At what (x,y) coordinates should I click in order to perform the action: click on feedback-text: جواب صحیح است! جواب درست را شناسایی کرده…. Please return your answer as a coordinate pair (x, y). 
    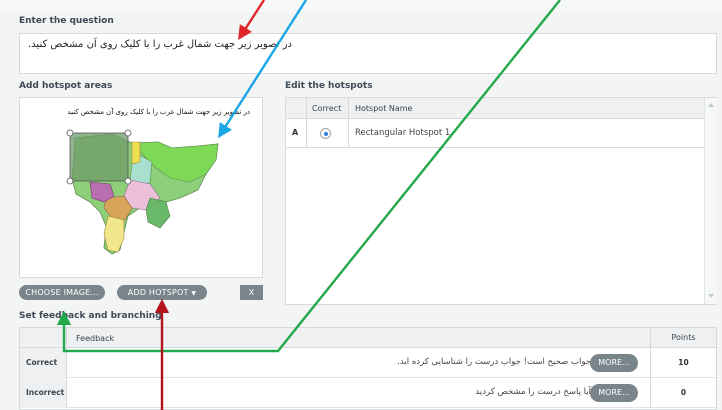
    Looking at the image, I should click on (494, 362).